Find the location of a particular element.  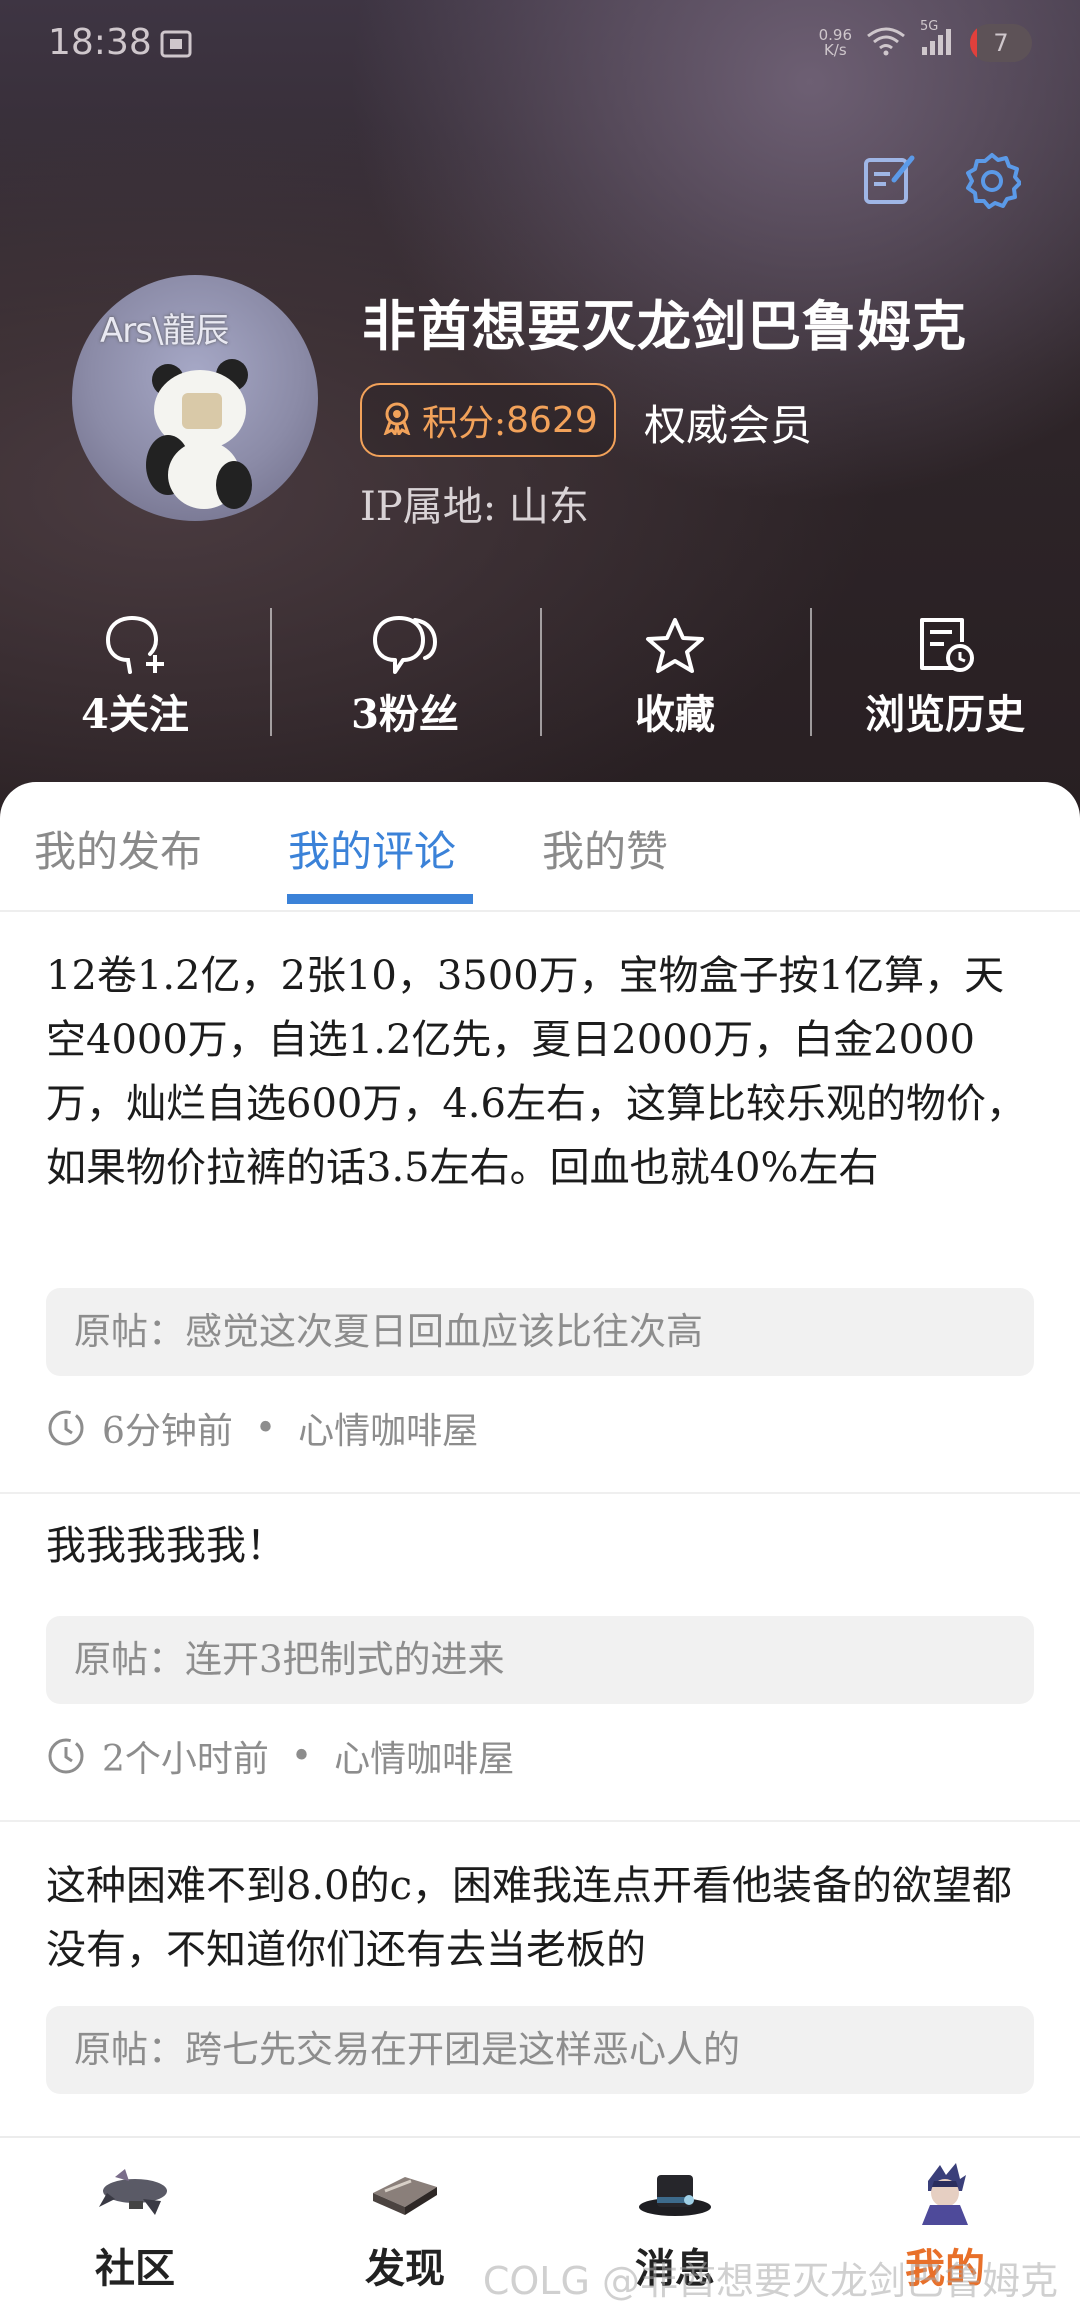

active-tab-indicator is located at coordinates (380, 899).